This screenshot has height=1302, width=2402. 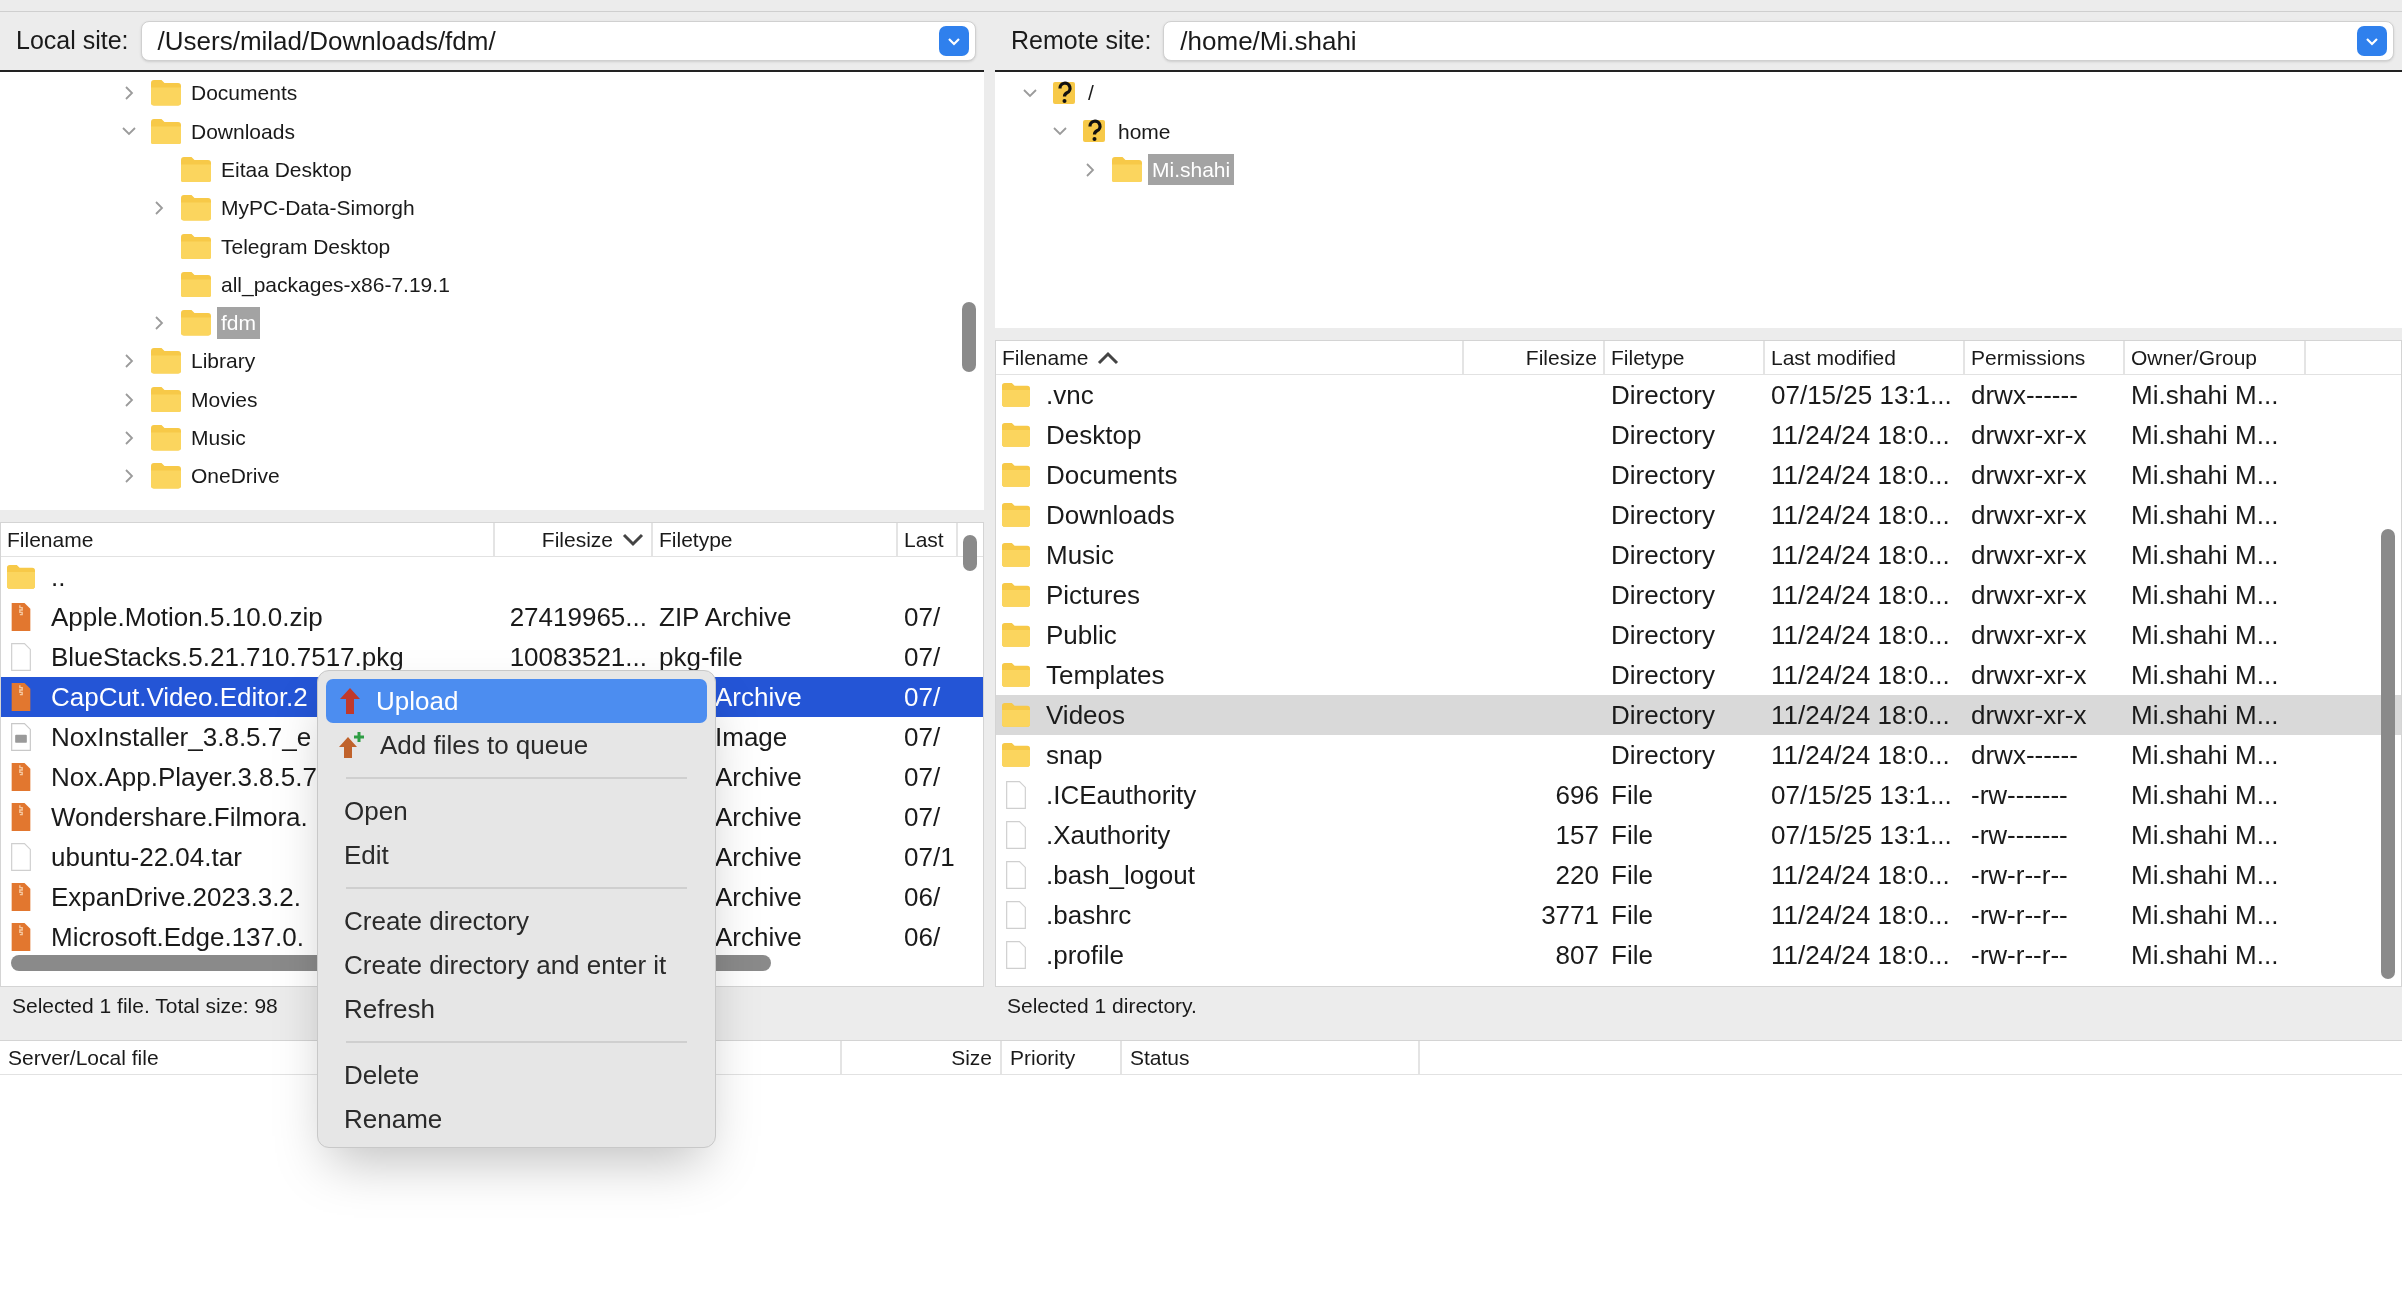 What do you see at coordinates (751, 737) in the screenshot?
I see `table-cell-text: Image` at bounding box center [751, 737].